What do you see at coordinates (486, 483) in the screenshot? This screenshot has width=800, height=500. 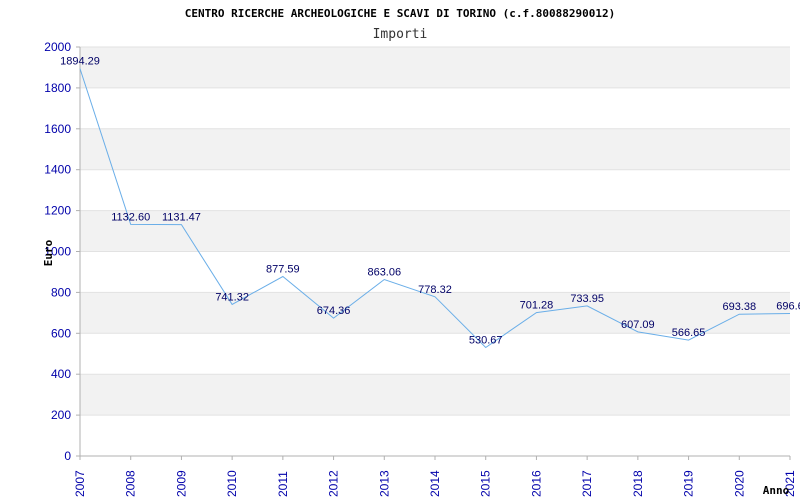 I see `x-tick-label: 2015` at bounding box center [486, 483].